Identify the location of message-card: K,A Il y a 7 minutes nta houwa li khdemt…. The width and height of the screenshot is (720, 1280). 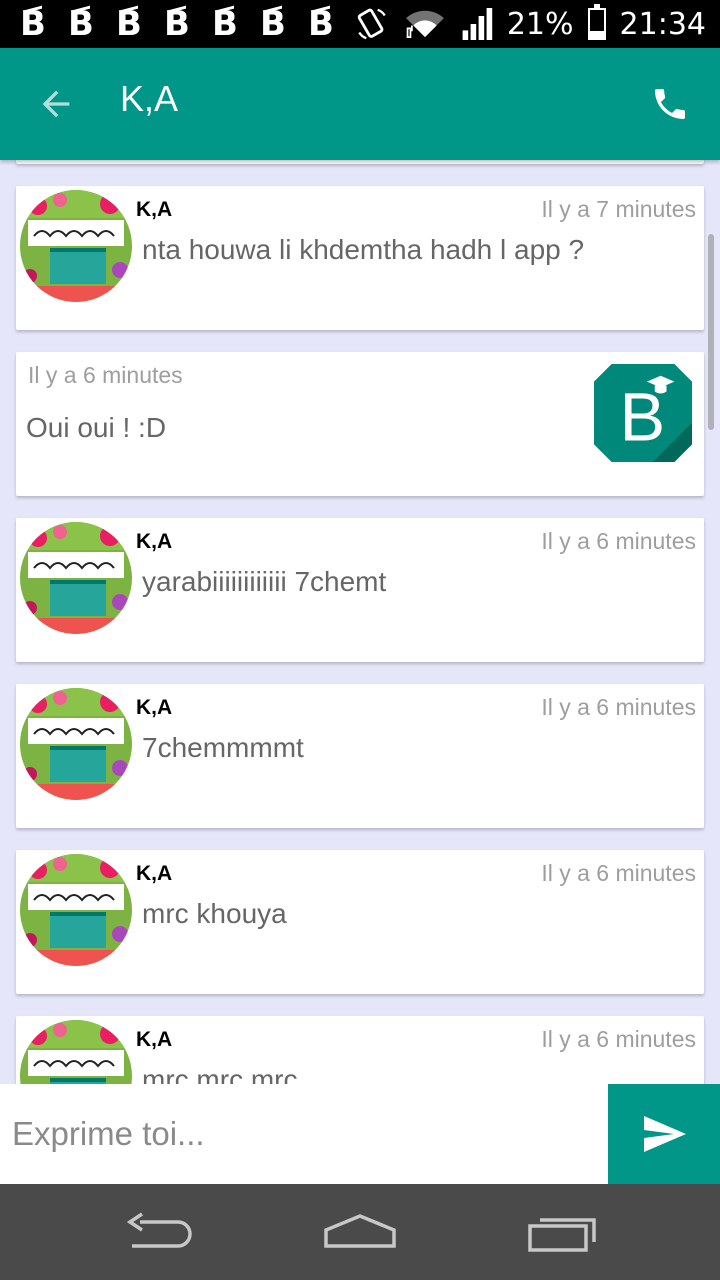
(360, 258).